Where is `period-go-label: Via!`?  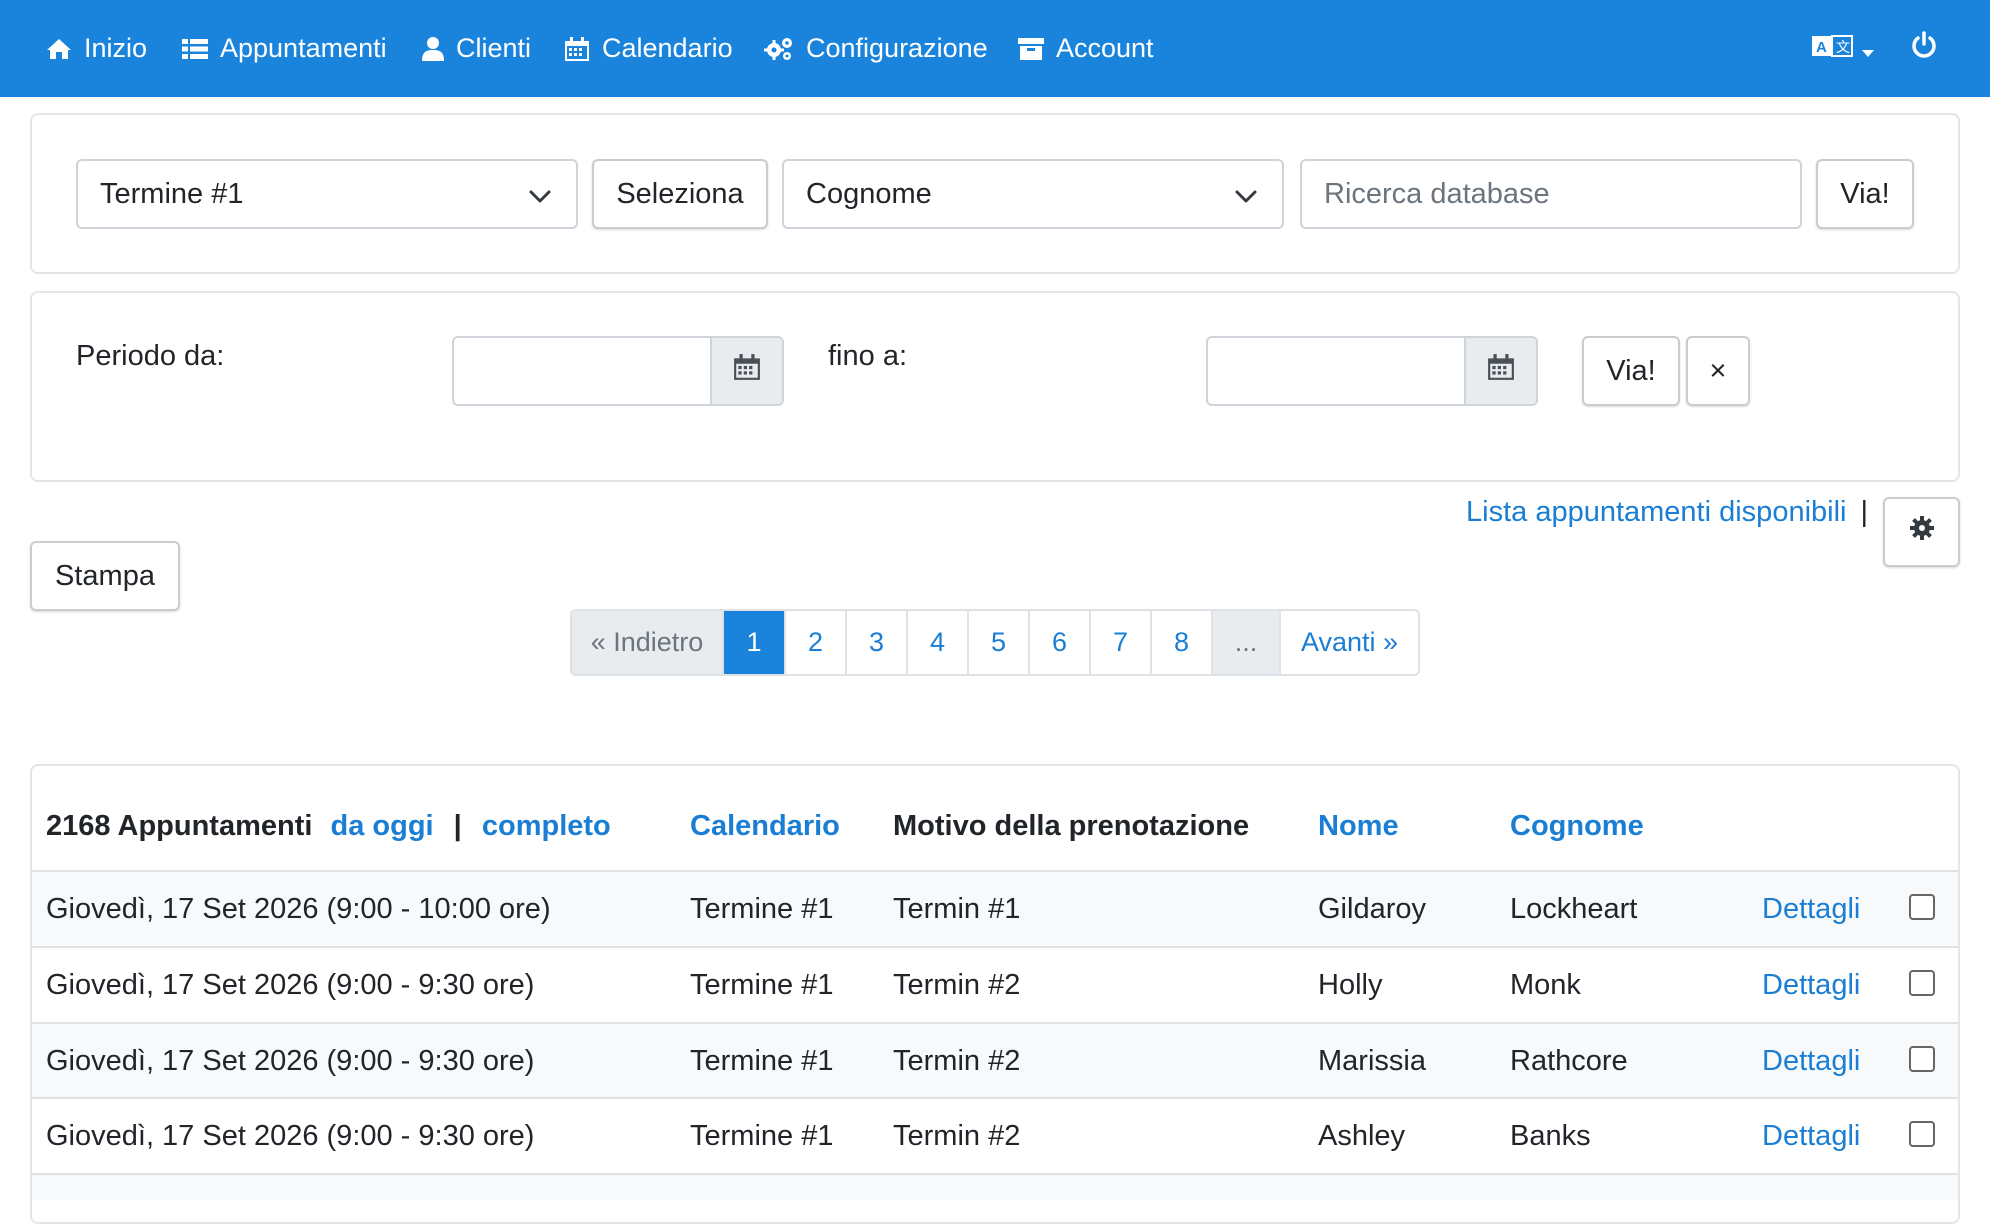 period-go-label: Via! is located at coordinates (1631, 370).